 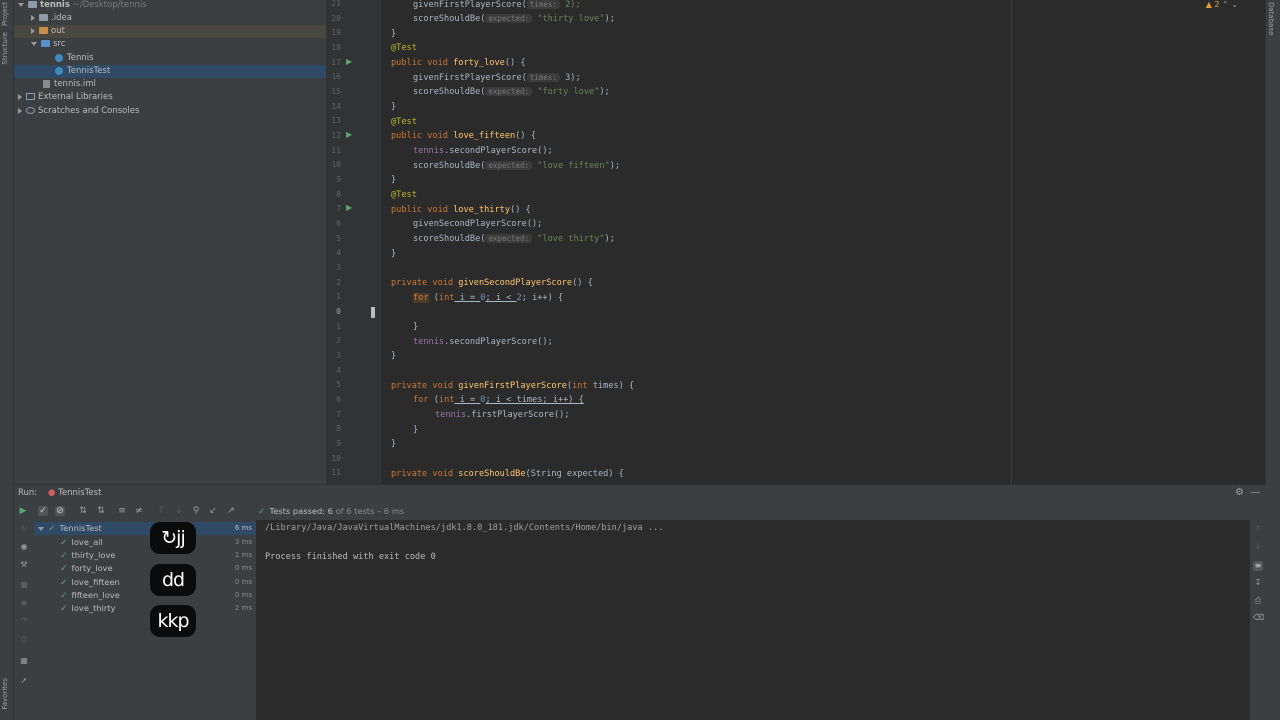 I want to click on camera-icon: ◉, so click(x=24, y=547).